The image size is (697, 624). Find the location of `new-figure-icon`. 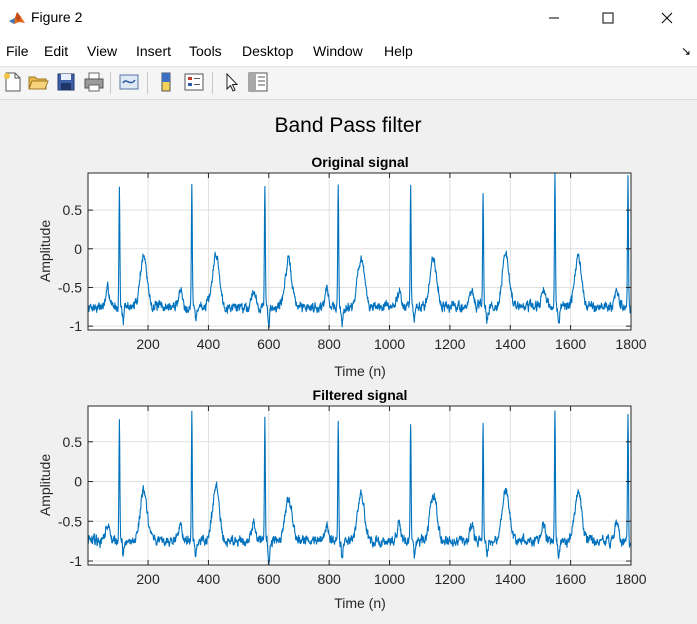

new-figure-icon is located at coordinates (13, 82).